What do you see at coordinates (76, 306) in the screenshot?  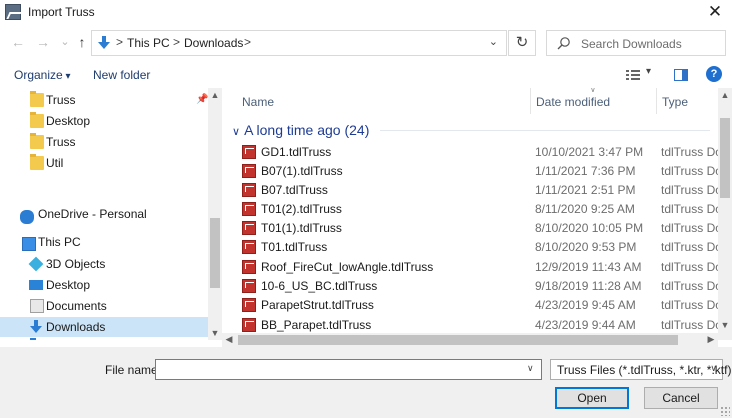 I see `sidebar-item-label: Documents` at bounding box center [76, 306].